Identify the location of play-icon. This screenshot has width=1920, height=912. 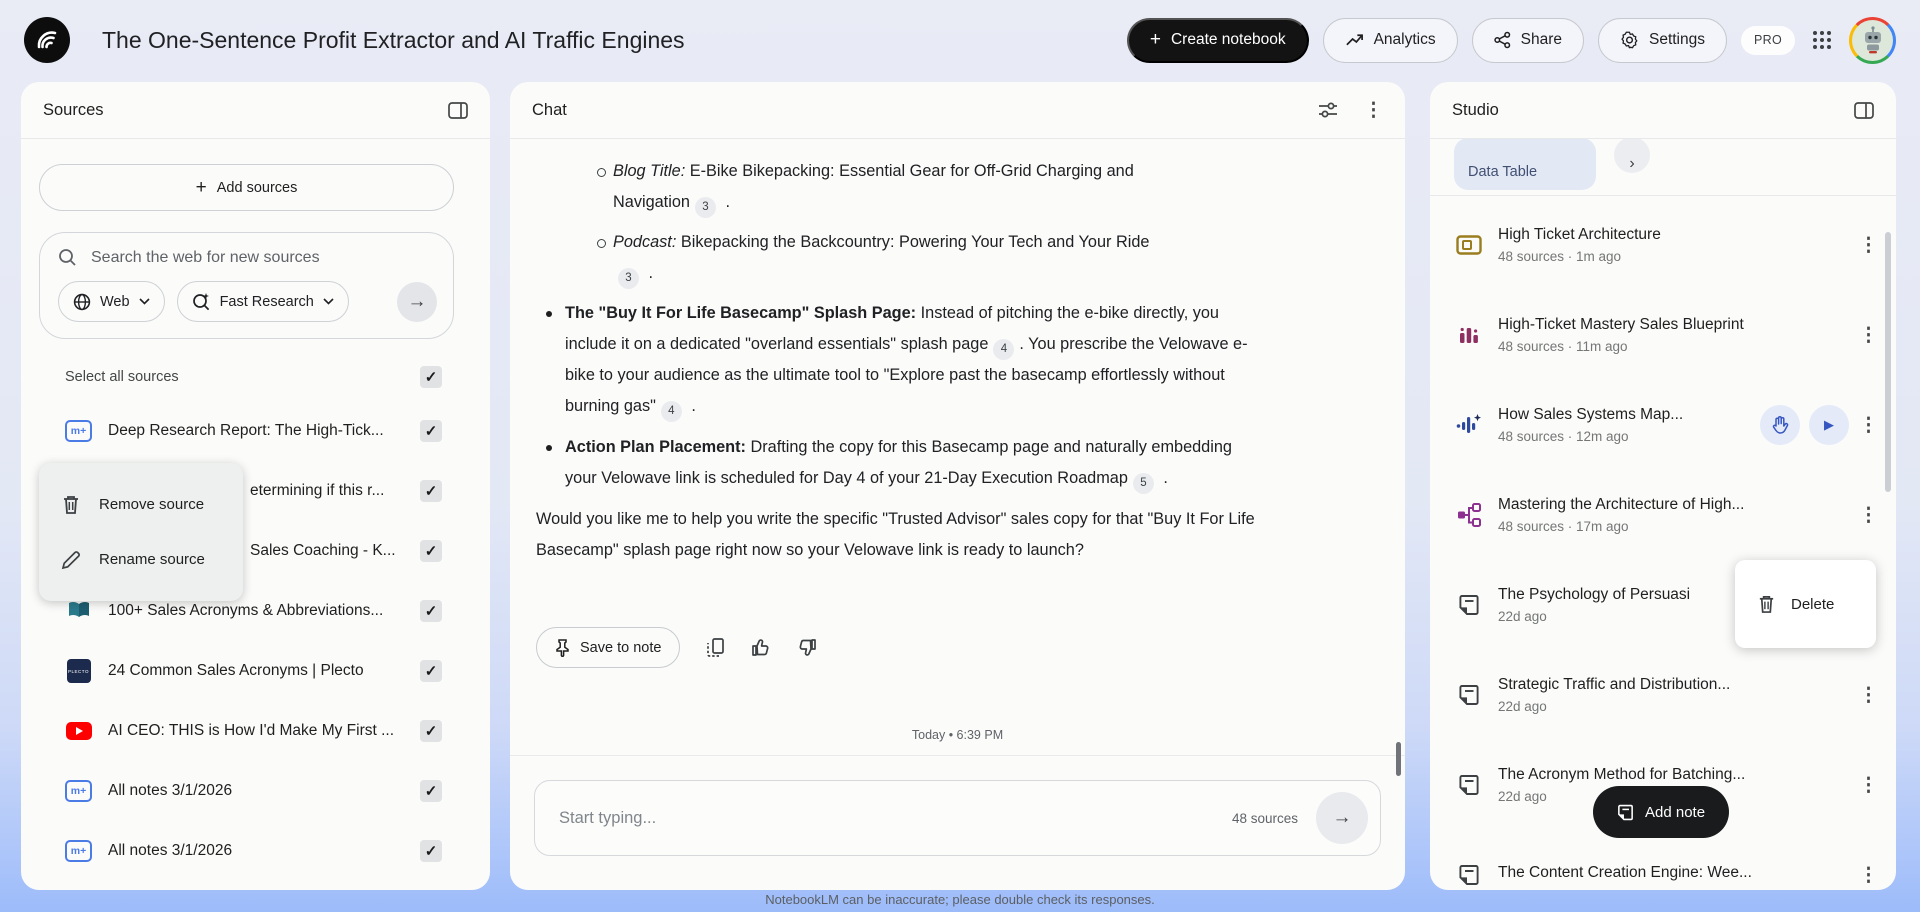
(1829, 425).